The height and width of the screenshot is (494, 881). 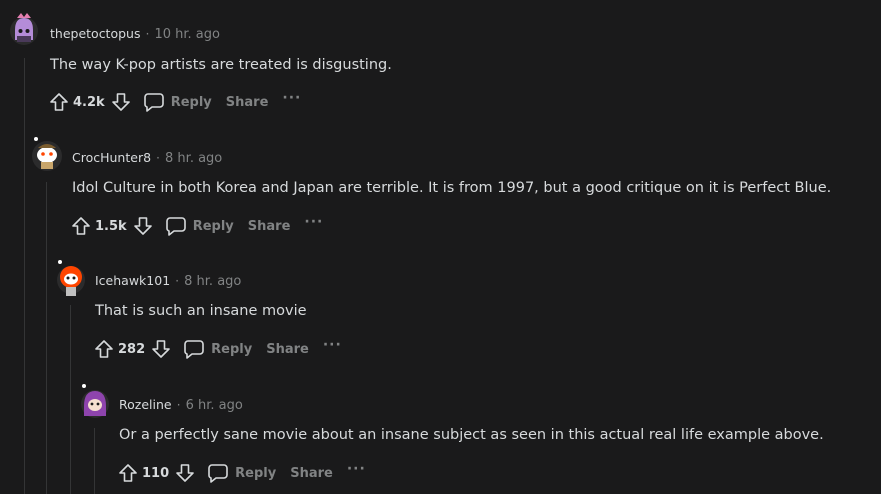 I want to click on comment-body: That is such an insane movie, so click(x=201, y=311).